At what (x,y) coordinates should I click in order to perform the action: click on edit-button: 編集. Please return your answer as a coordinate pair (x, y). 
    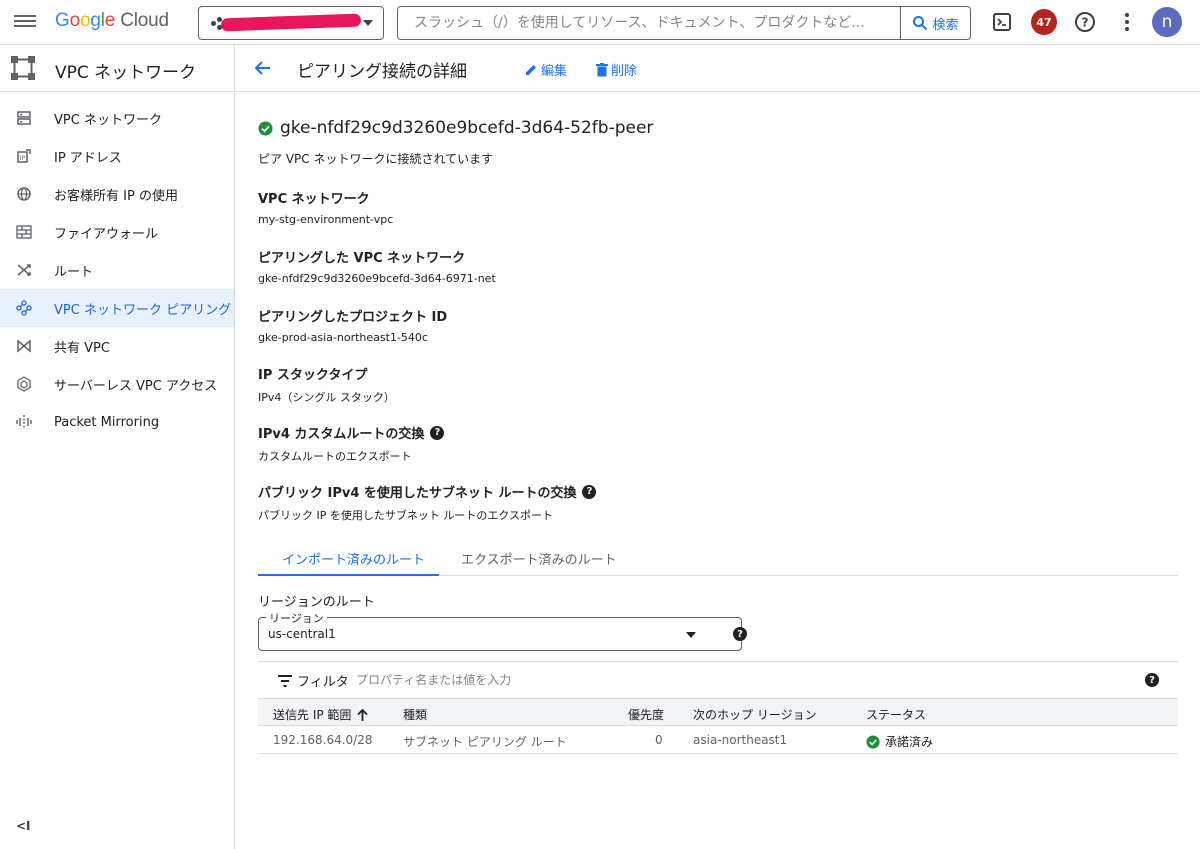
    Looking at the image, I should click on (545, 69).